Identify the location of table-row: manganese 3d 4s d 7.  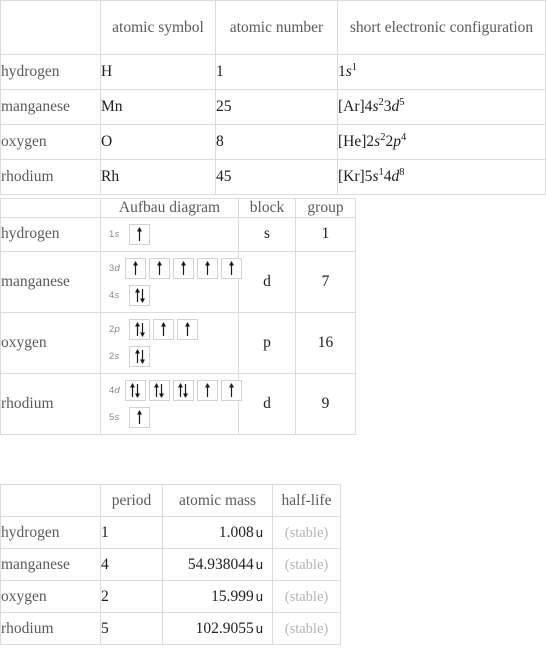
(178, 281).